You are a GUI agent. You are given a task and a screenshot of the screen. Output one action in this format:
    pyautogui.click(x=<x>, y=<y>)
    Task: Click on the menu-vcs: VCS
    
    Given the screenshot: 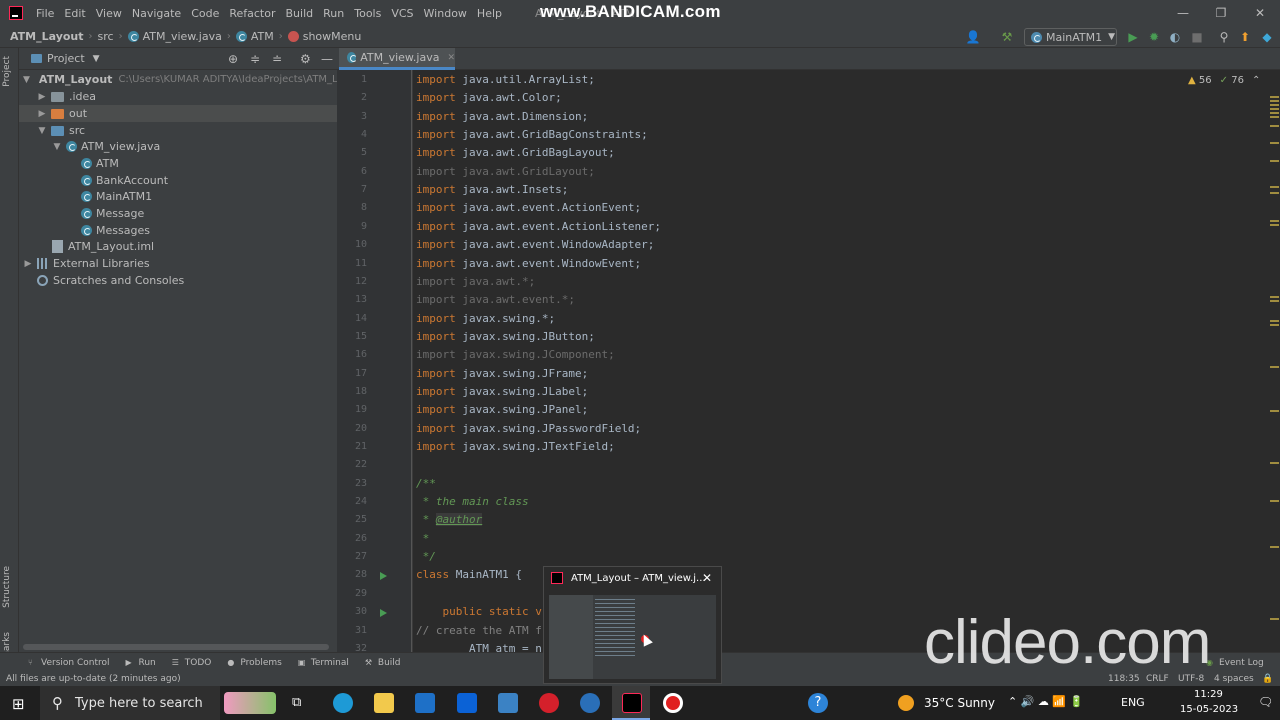 What is the action you would take?
    pyautogui.click(x=402, y=13)
    